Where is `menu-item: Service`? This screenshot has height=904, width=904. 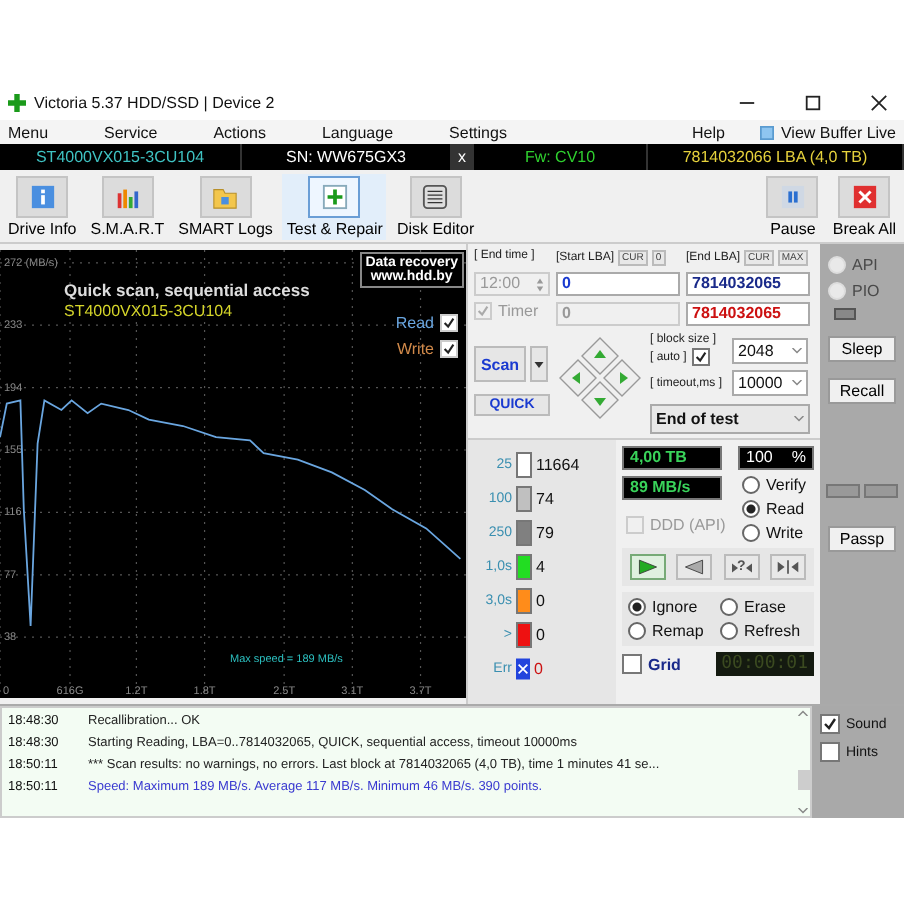 menu-item: Service is located at coordinates (131, 132).